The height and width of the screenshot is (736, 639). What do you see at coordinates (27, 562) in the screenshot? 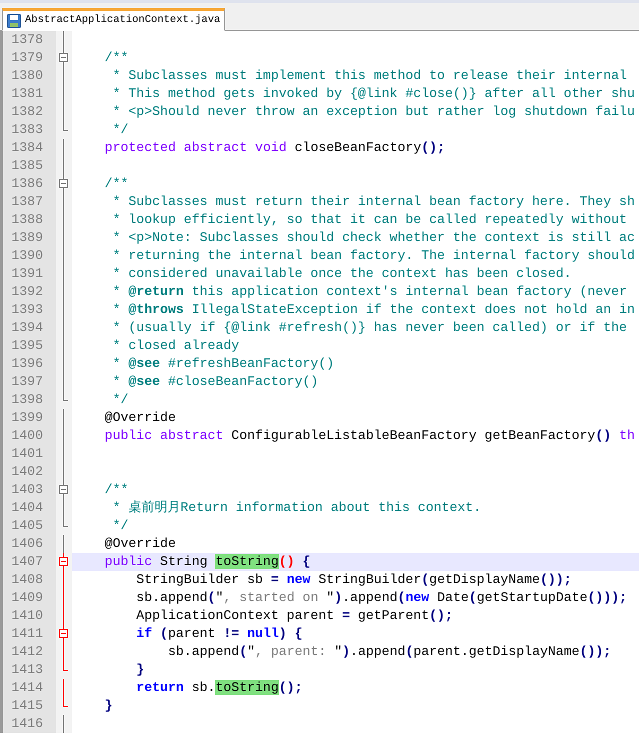
I see `line-number: 1407` at bounding box center [27, 562].